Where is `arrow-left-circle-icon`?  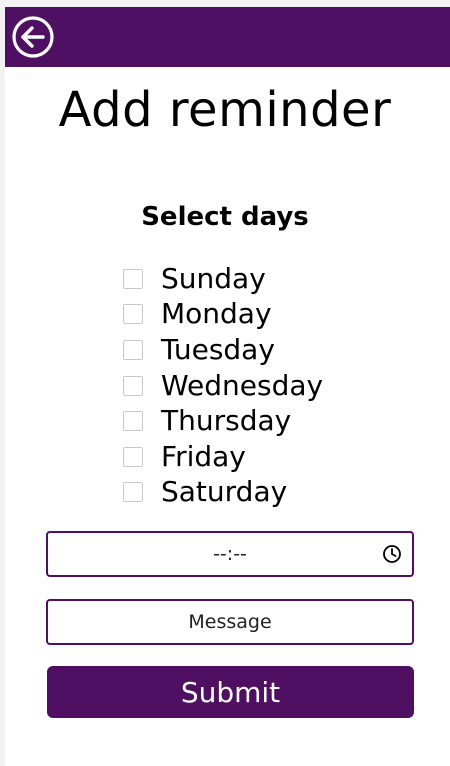
arrow-left-circle-icon is located at coordinates (33, 37).